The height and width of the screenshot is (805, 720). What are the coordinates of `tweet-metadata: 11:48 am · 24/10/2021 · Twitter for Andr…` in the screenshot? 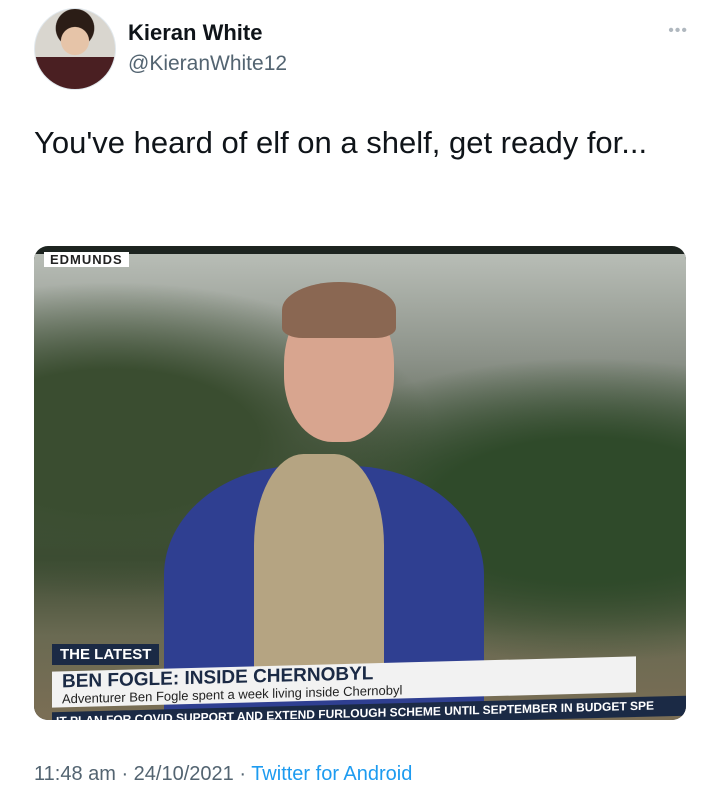 It's located at (223, 774).